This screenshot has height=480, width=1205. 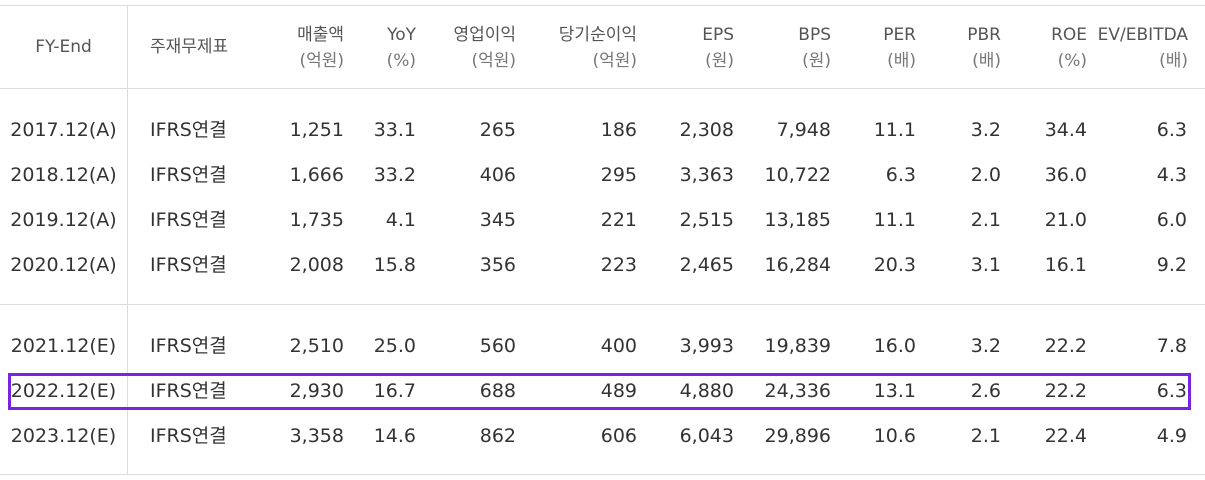 I want to click on cell-operating-profit: 862, so click(x=497, y=436).